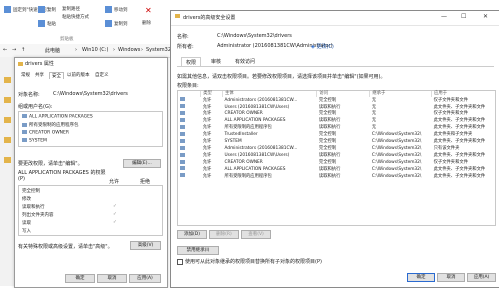 The image size is (499, 288). I want to click on list-item: 修改, so click(26, 199).